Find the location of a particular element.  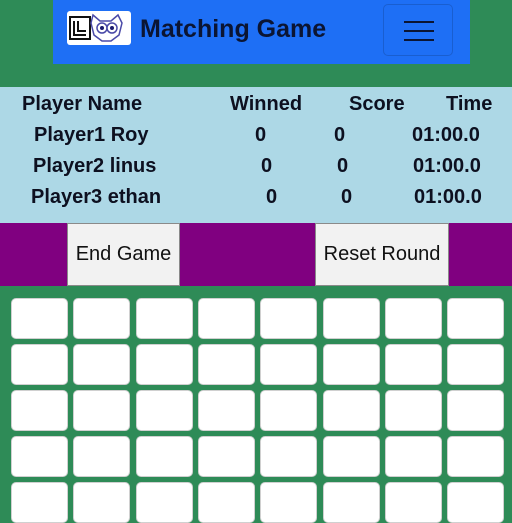

header-time: Time is located at coordinates (469, 104).